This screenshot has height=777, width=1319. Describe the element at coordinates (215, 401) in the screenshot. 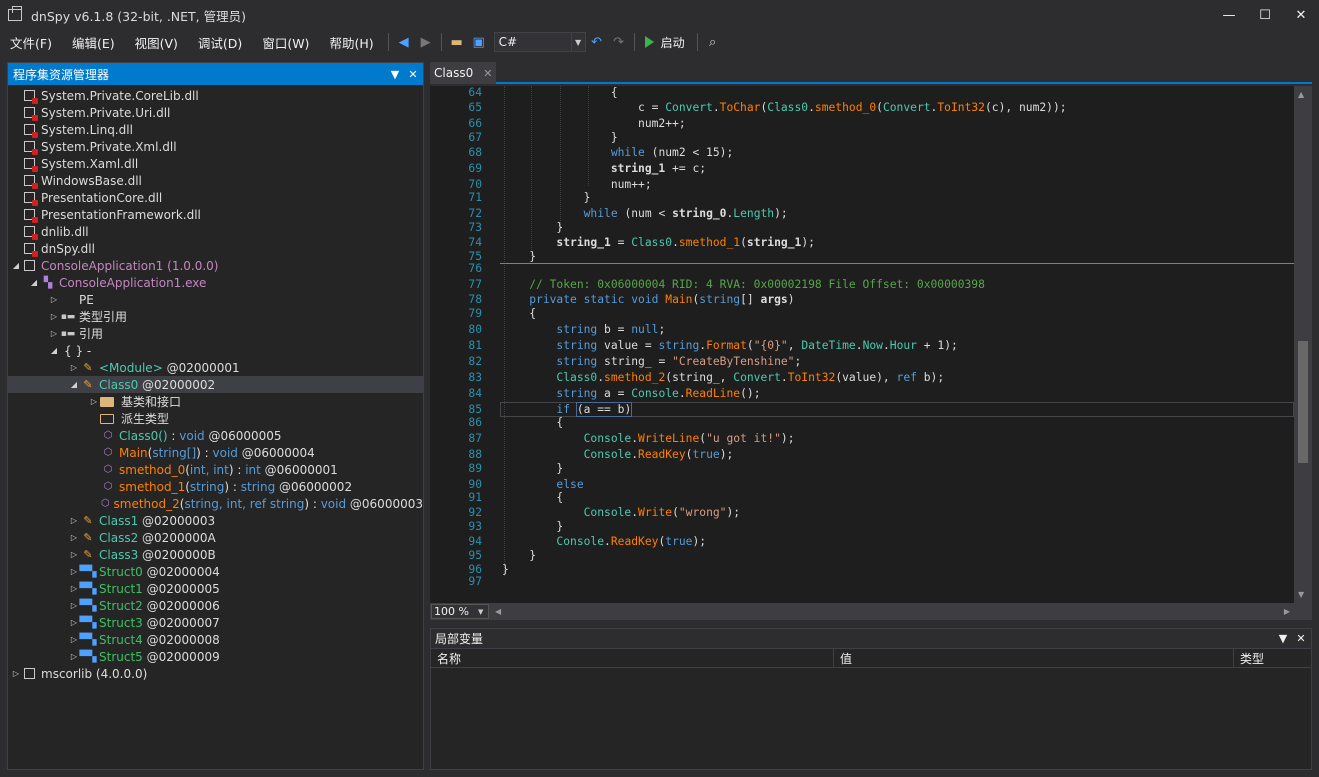

I see `tree-item-base-types: ▷ 基类和接口` at that location.